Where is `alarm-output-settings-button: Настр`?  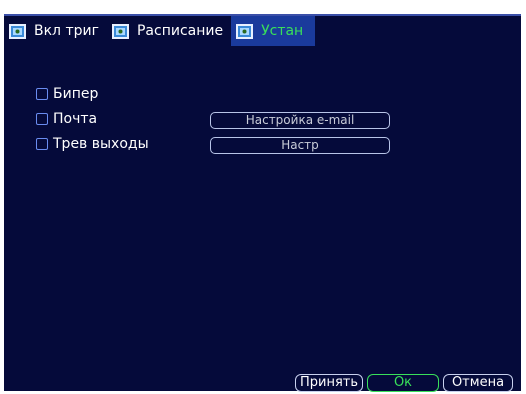
alarm-output-settings-button: Настр is located at coordinates (300, 145).